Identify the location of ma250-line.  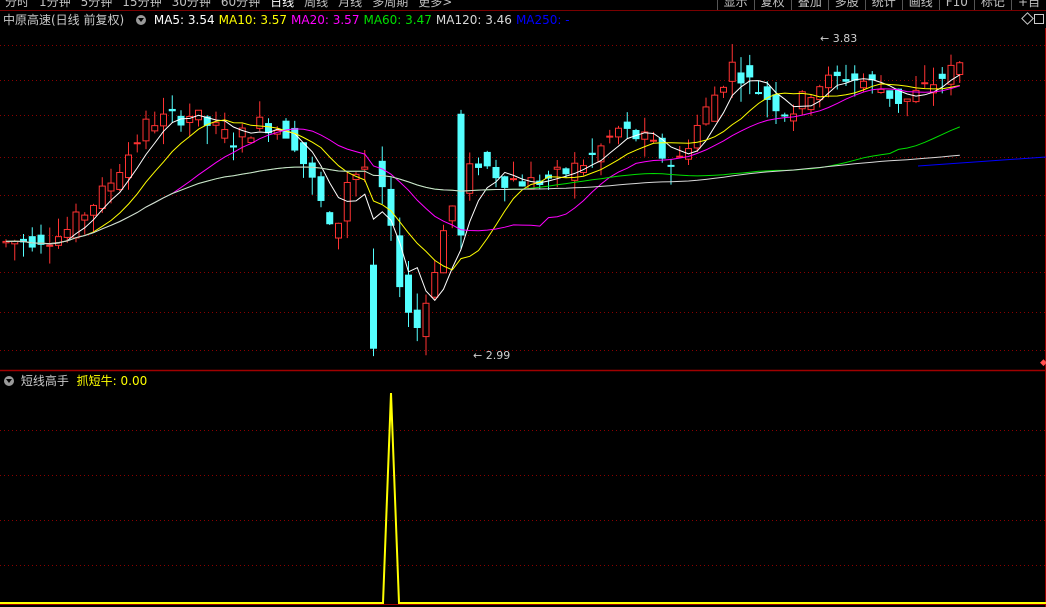
(981, 161).